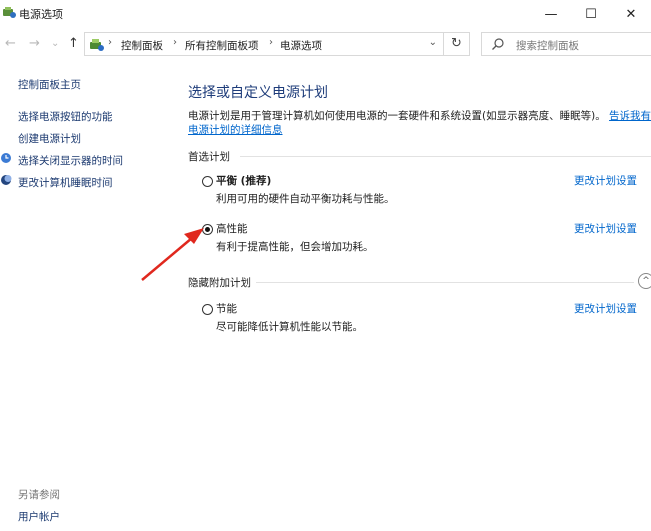 This screenshot has height=531, width=651. I want to click on user-accounts-link: 用户帐户, so click(39, 516).